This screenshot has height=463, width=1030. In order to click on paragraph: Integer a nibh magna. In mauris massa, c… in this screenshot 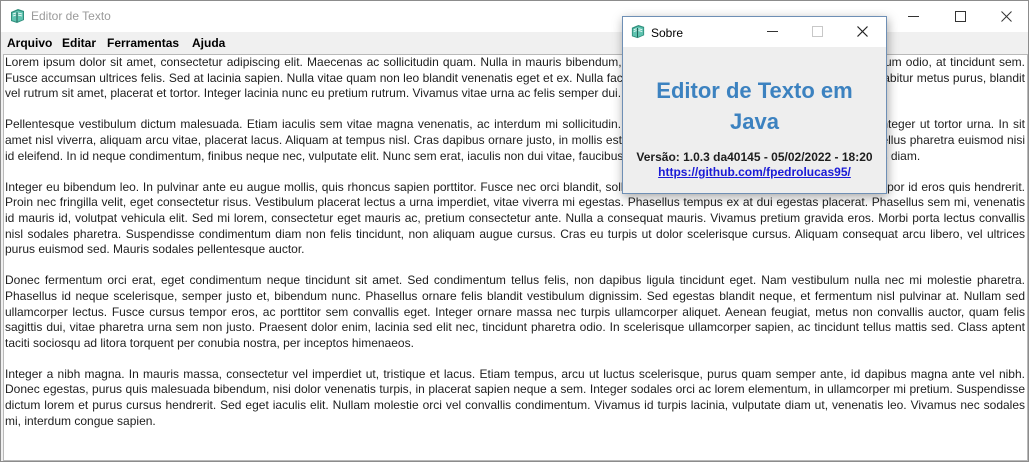, I will do `click(515, 397)`.